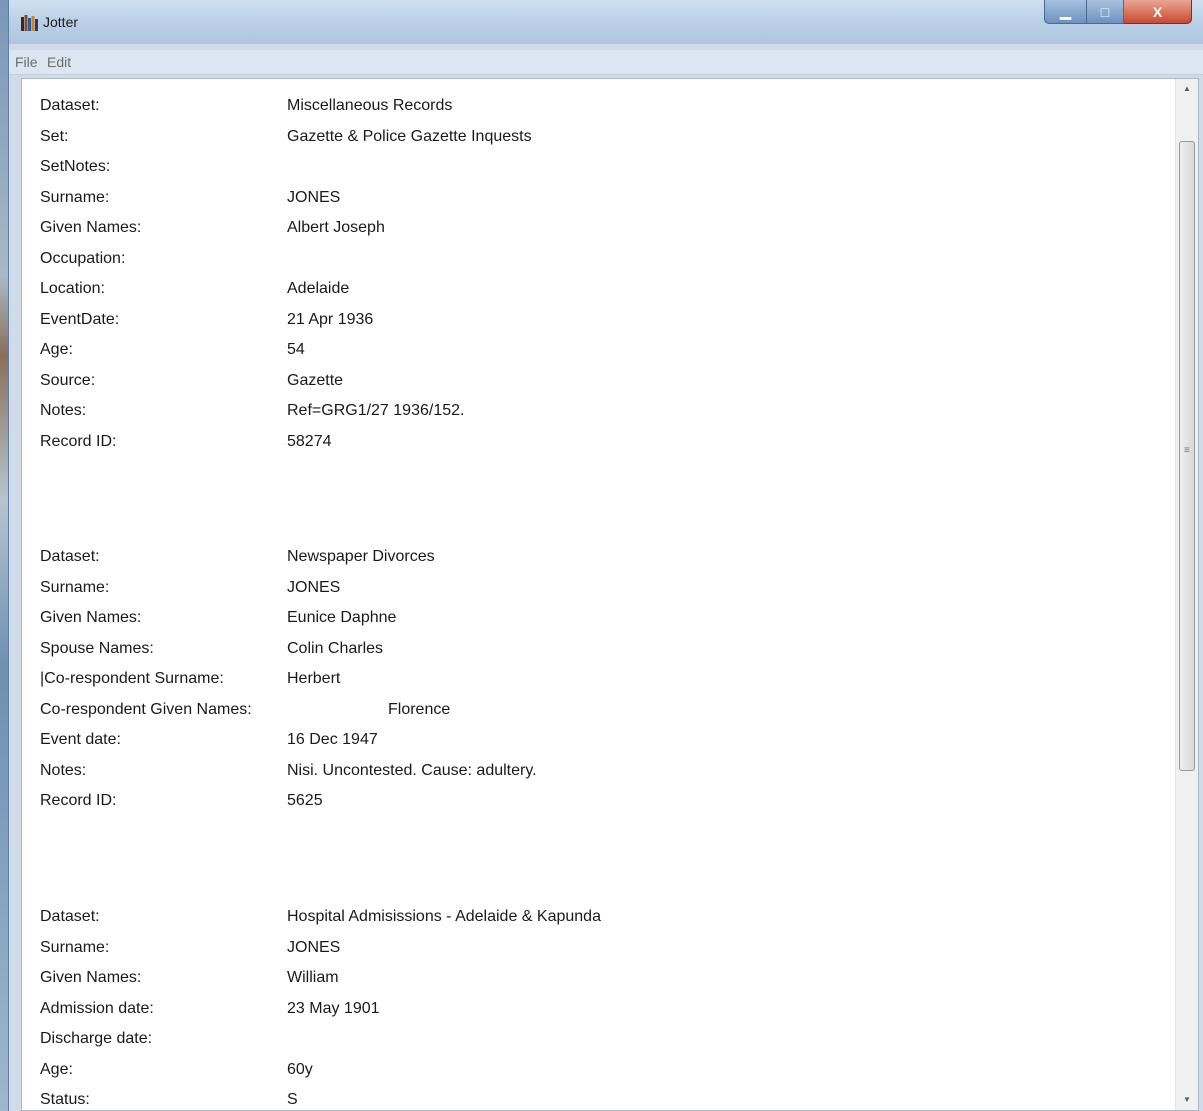 Image resolution: width=1203 pixels, height=1111 pixels. What do you see at coordinates (305, 800) in the screenshot?
I see `record-field-value: 5625` at bounding box center [305, 800].